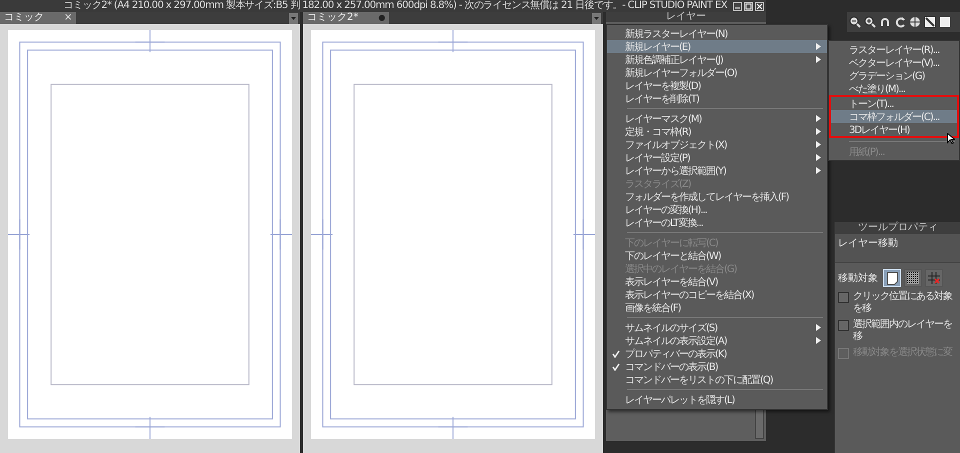 The image size is (960, 453). Describe the element at coordinates (717, 379) in the screenshot. I see `menu-item: コマンドバーをリストの下に配置(Q)` at that location.